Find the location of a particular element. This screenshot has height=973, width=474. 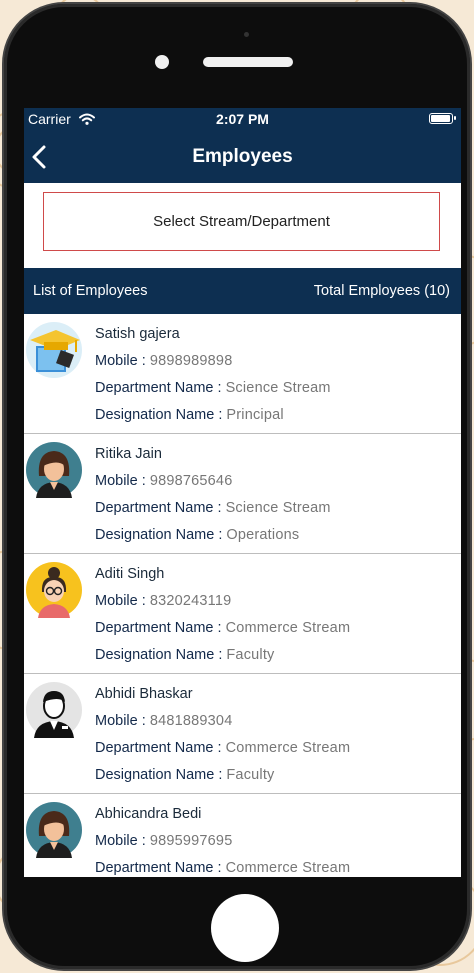

page-title: Employees is located at coordinates (242, 156).